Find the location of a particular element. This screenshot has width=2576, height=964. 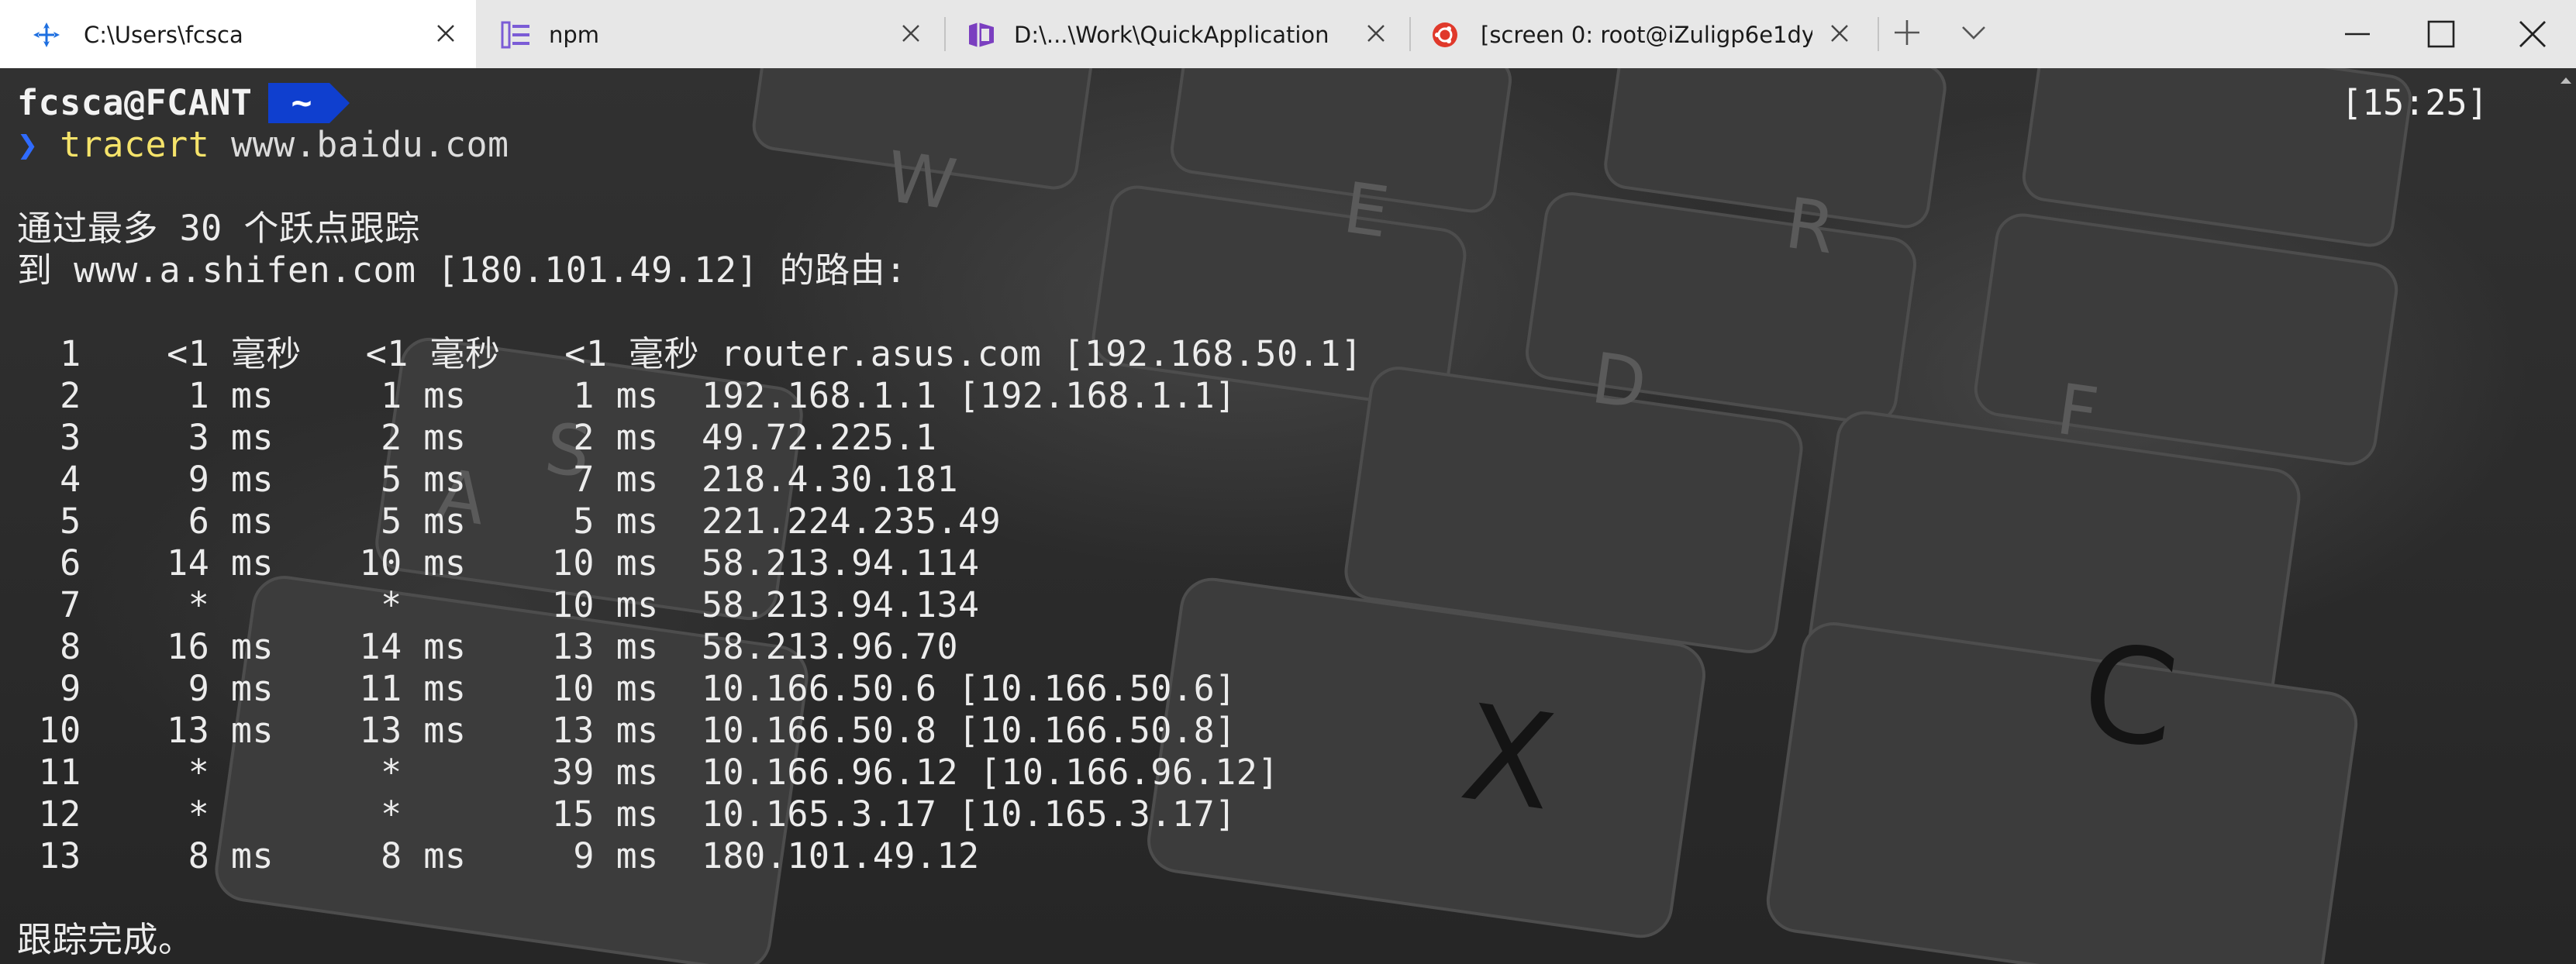

scroll-up-arrow-icon is located at coordinates (2565, 81).